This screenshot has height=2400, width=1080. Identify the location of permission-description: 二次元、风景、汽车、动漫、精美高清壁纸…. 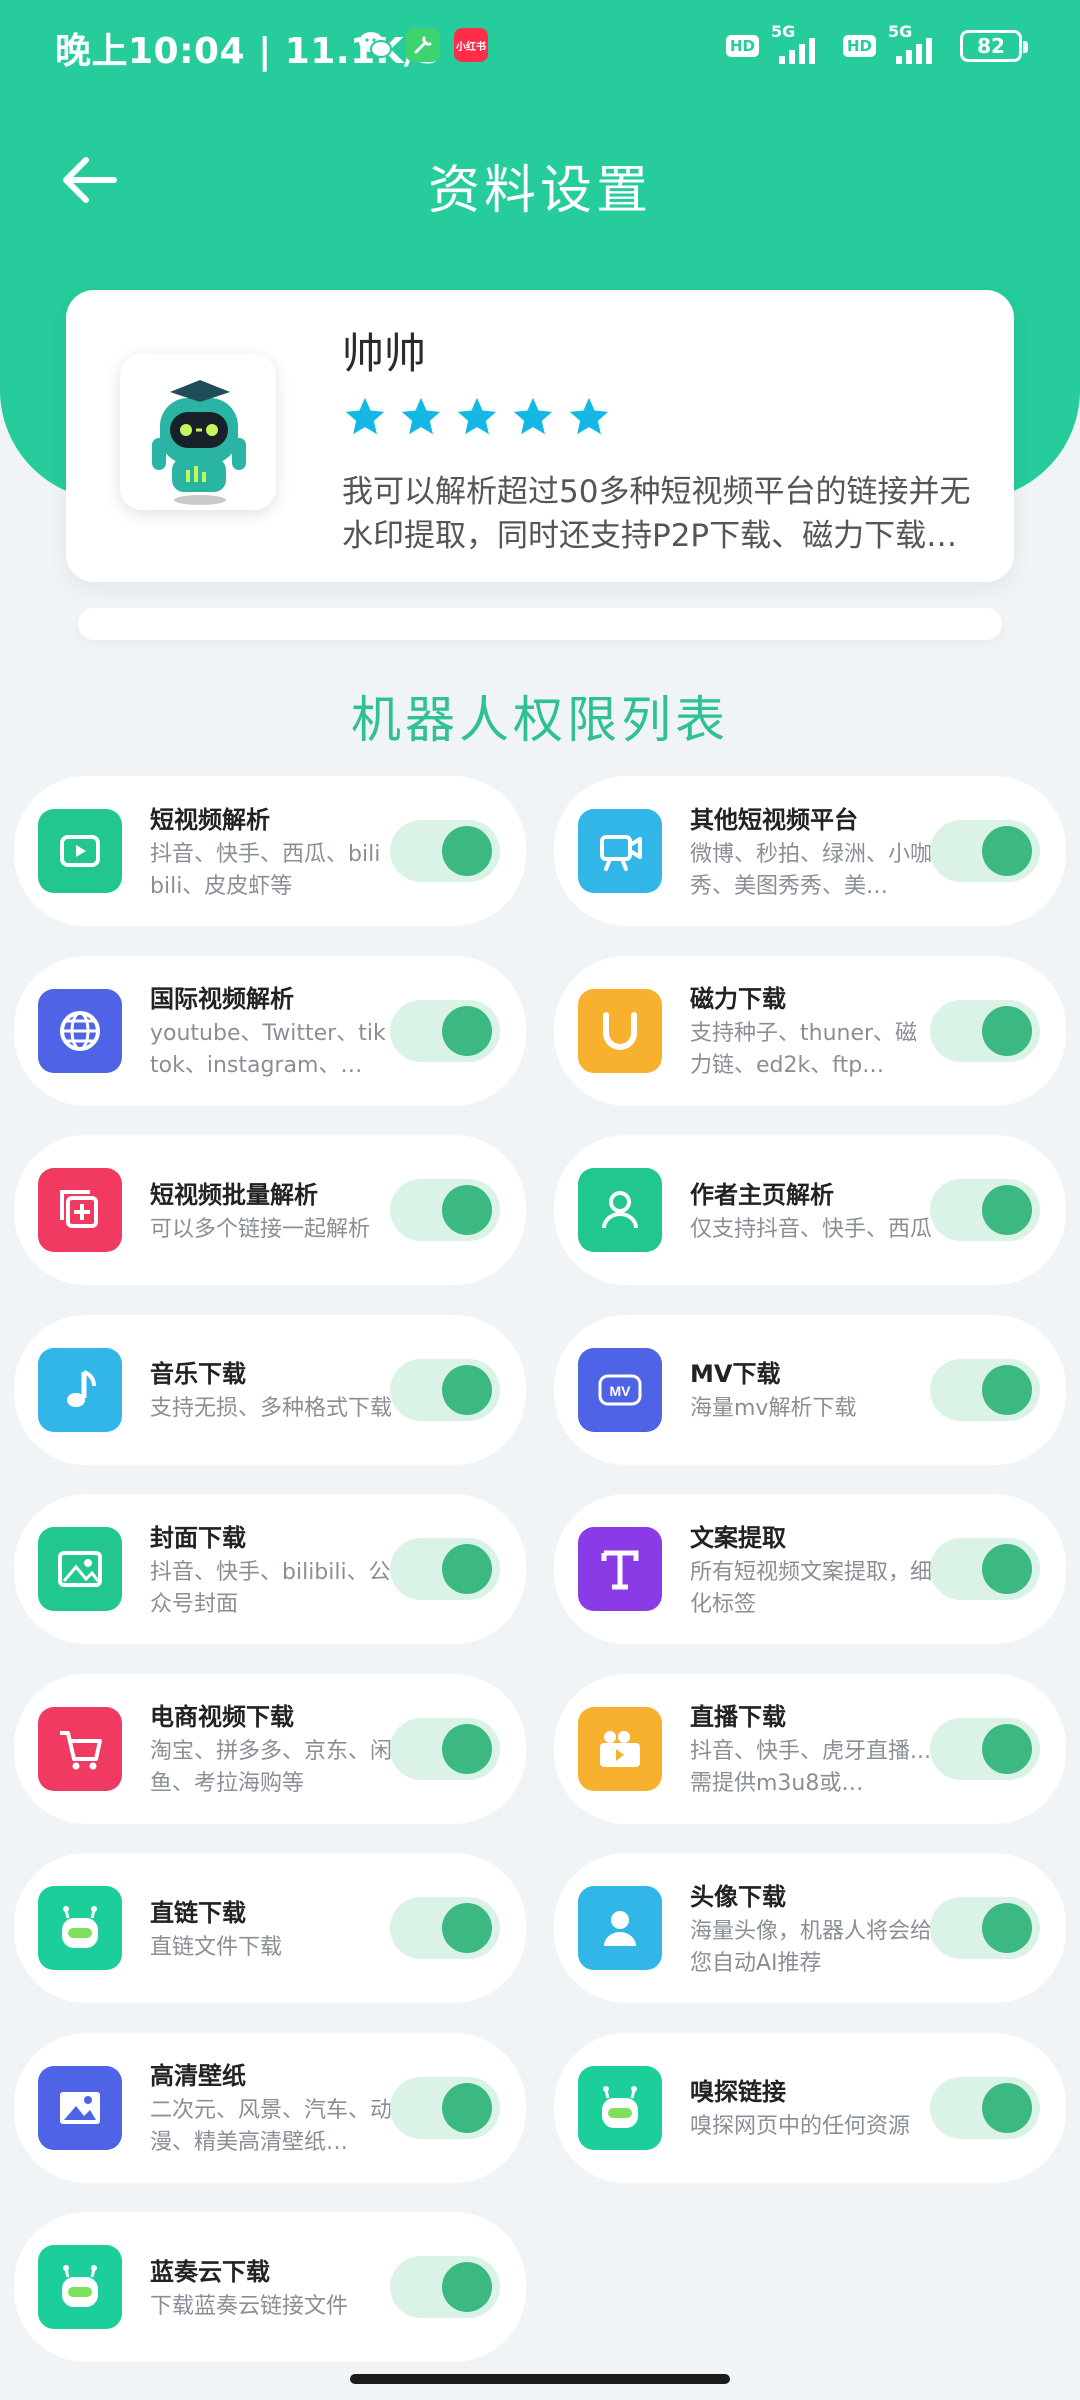
(271, 2126).